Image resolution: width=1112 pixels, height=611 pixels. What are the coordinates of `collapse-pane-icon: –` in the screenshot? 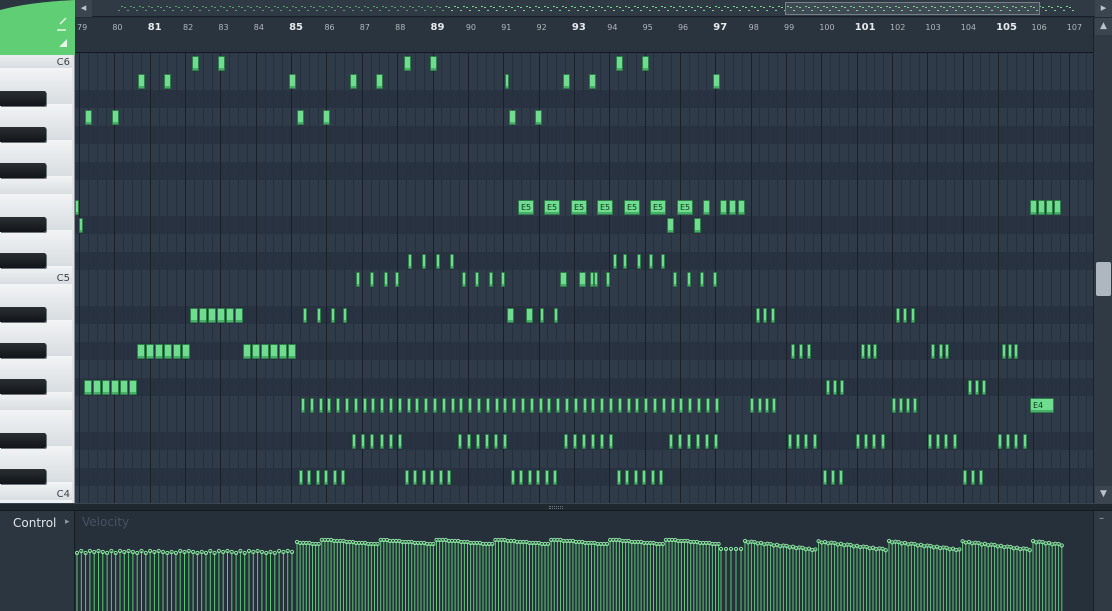 It's located at (1101, 518).